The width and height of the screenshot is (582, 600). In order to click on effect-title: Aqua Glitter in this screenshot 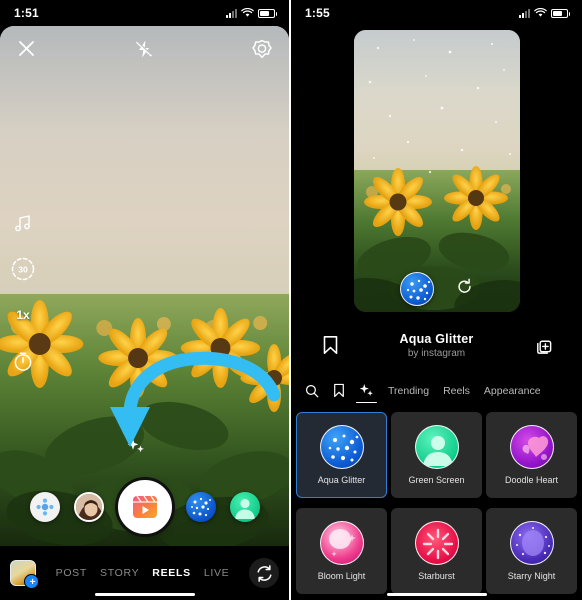, I will do `click(436, 338)`.